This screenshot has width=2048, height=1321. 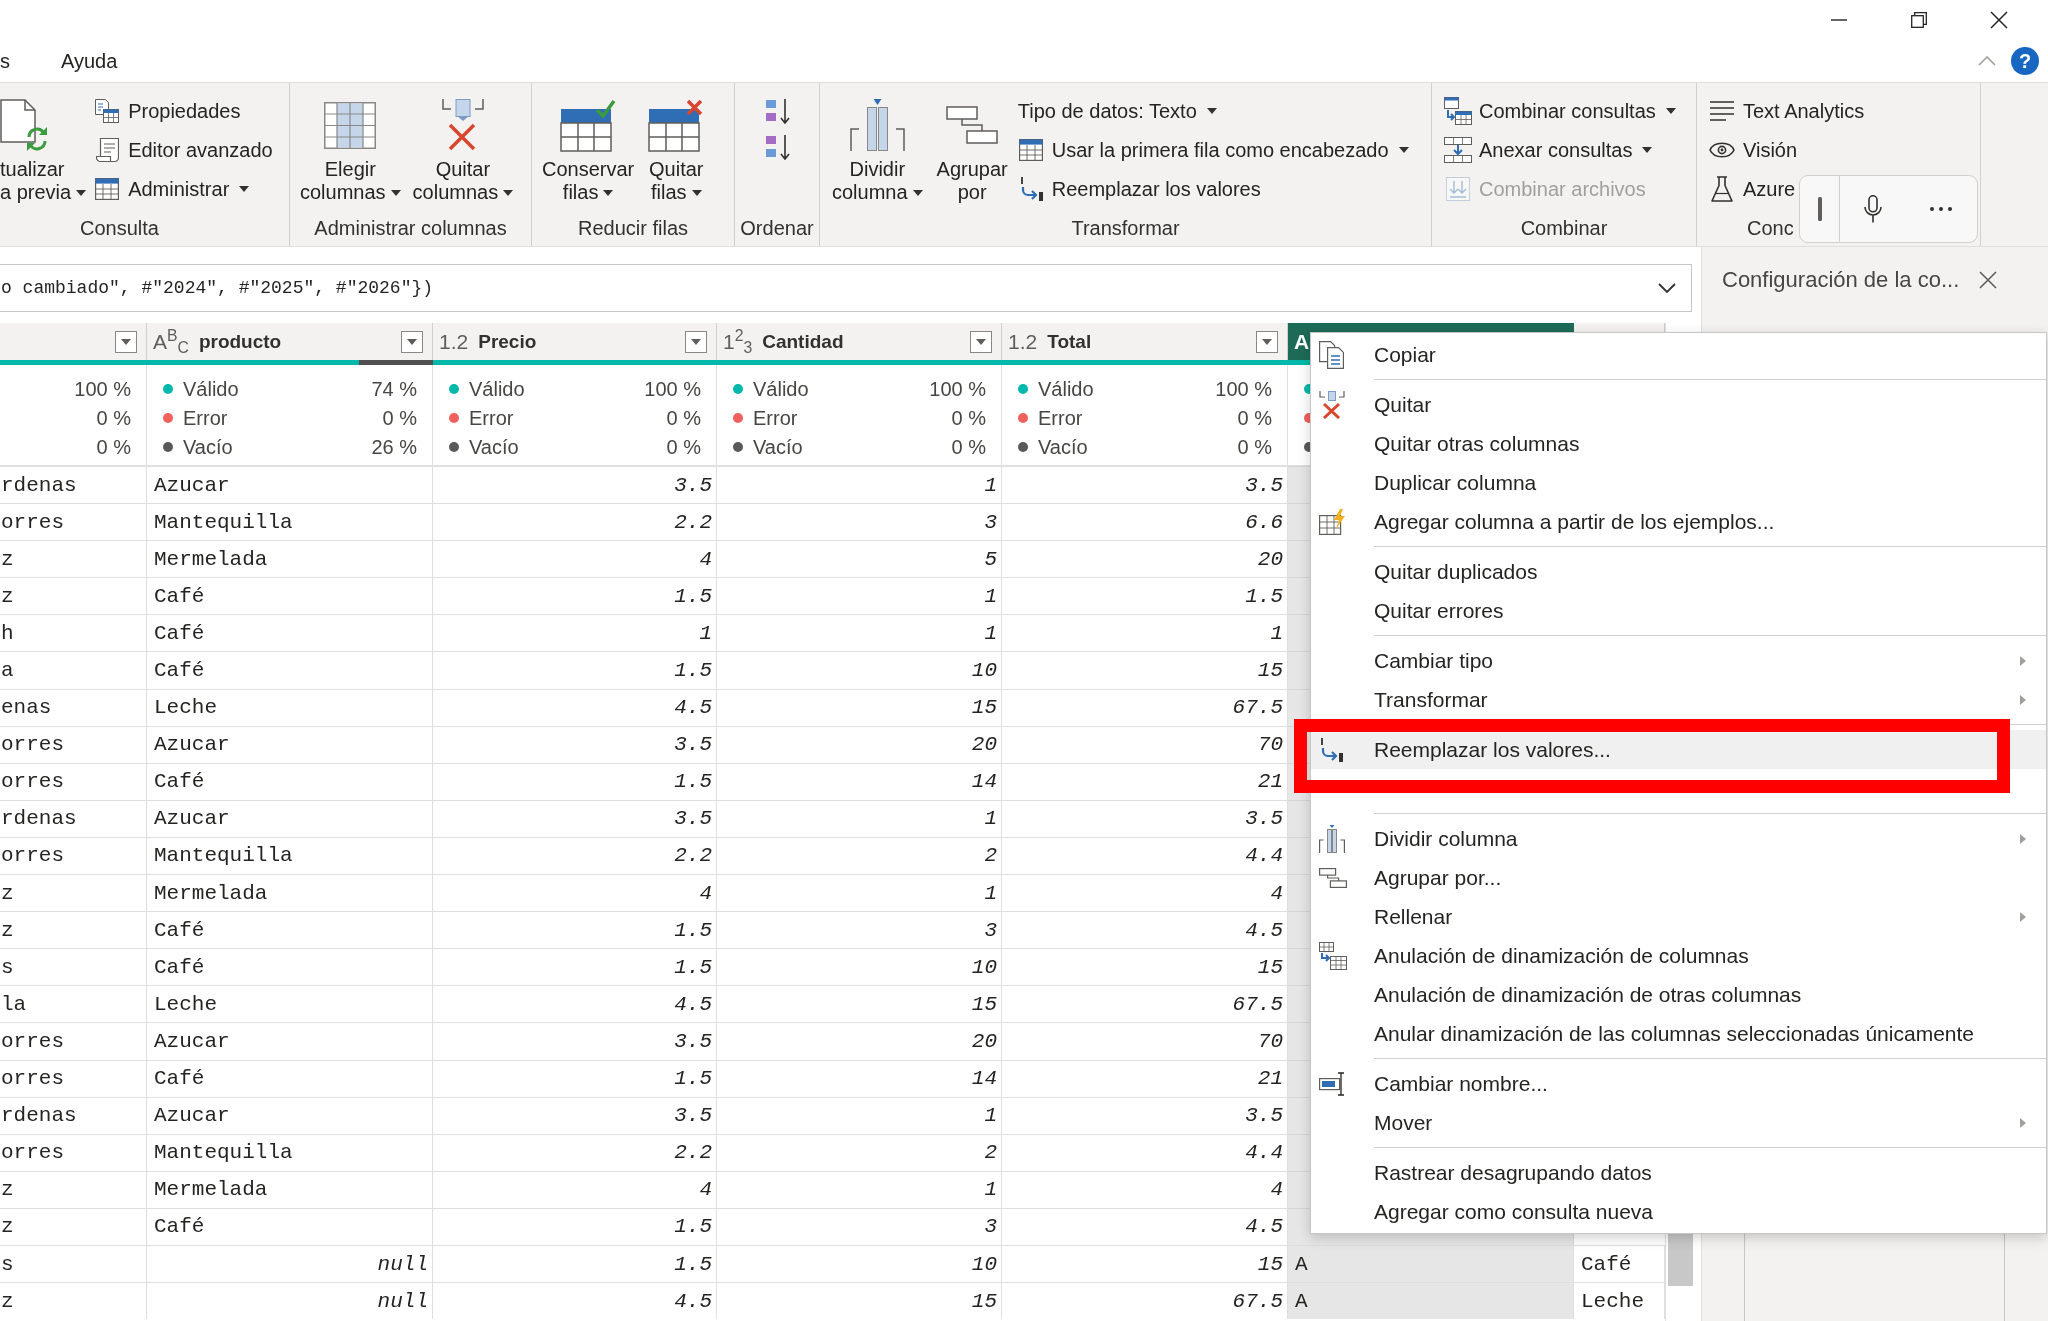 What do you see at coordinates (1678, 354) in the screenshot?
I see `menu-item: Copiar` at bounding box center [1678, 354].